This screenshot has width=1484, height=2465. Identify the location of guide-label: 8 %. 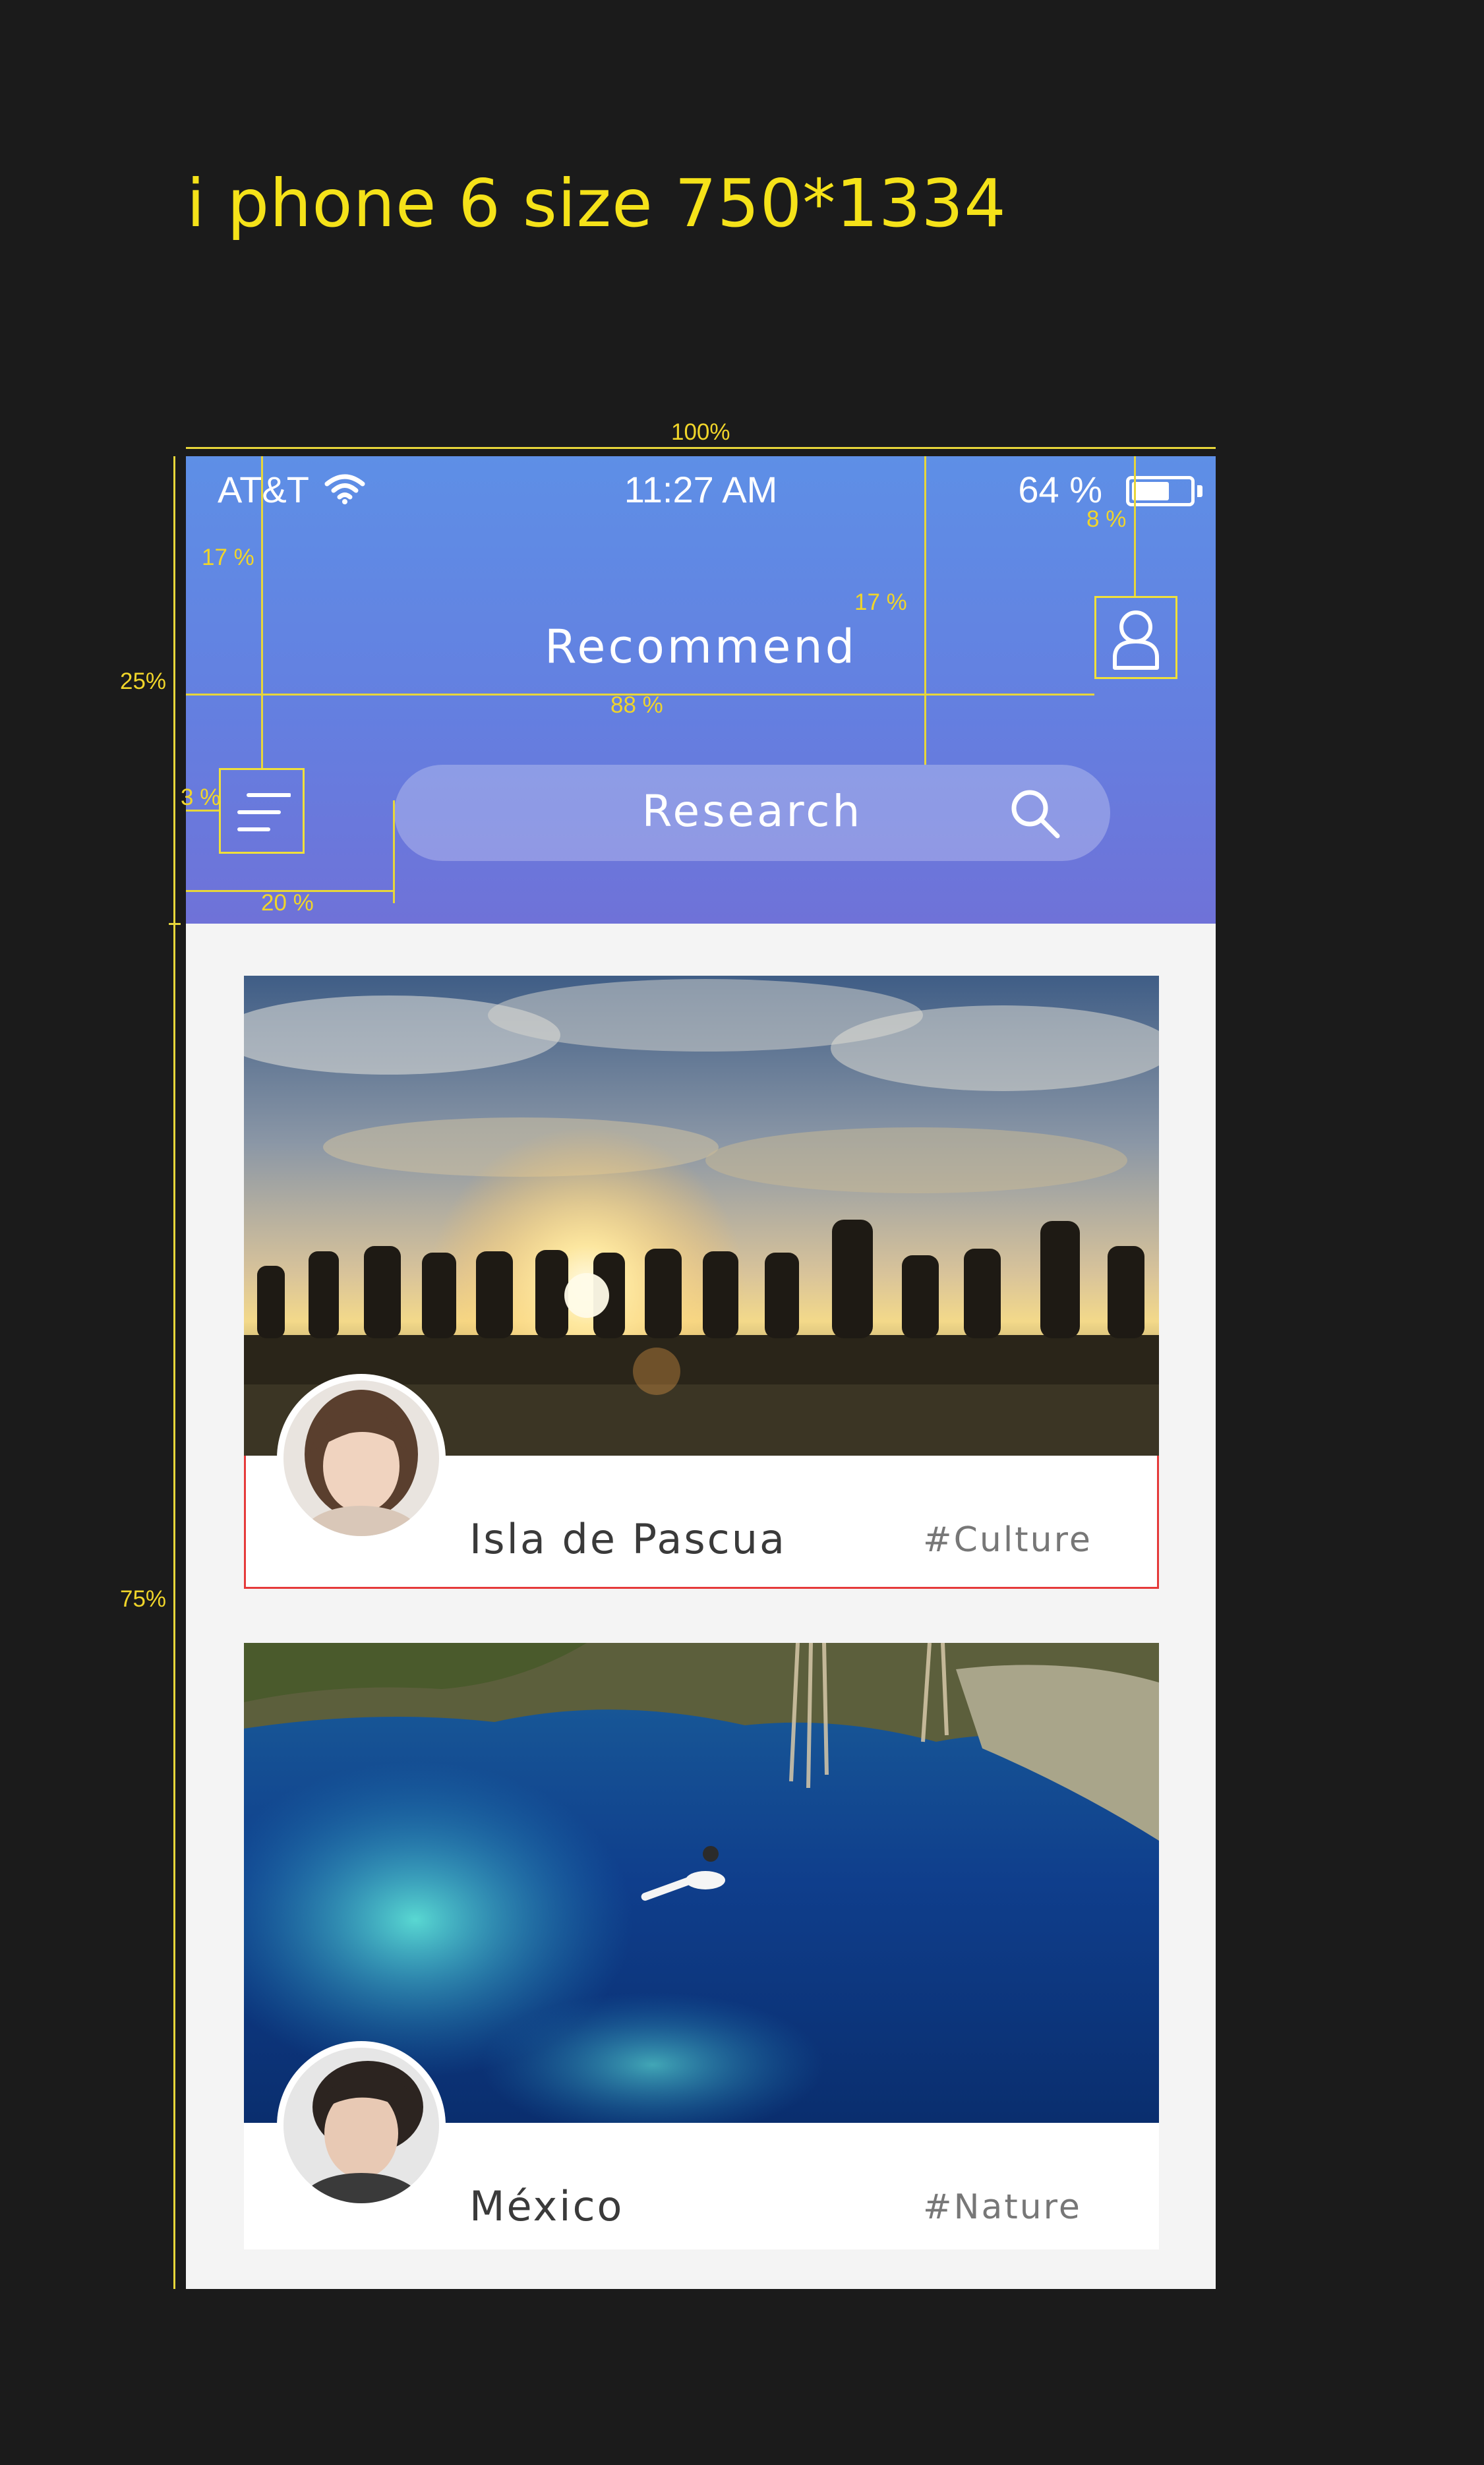
(1106, 519).